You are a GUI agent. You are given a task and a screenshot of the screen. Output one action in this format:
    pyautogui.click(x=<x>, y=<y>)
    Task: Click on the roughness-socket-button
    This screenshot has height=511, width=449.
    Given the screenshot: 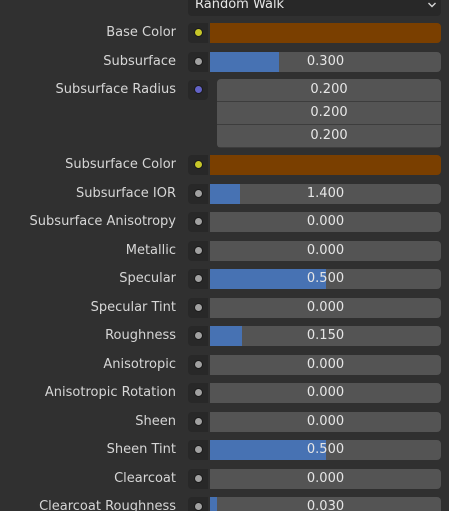 What is the action you would take?
    pyautogui.click(x=198, y=336)
    